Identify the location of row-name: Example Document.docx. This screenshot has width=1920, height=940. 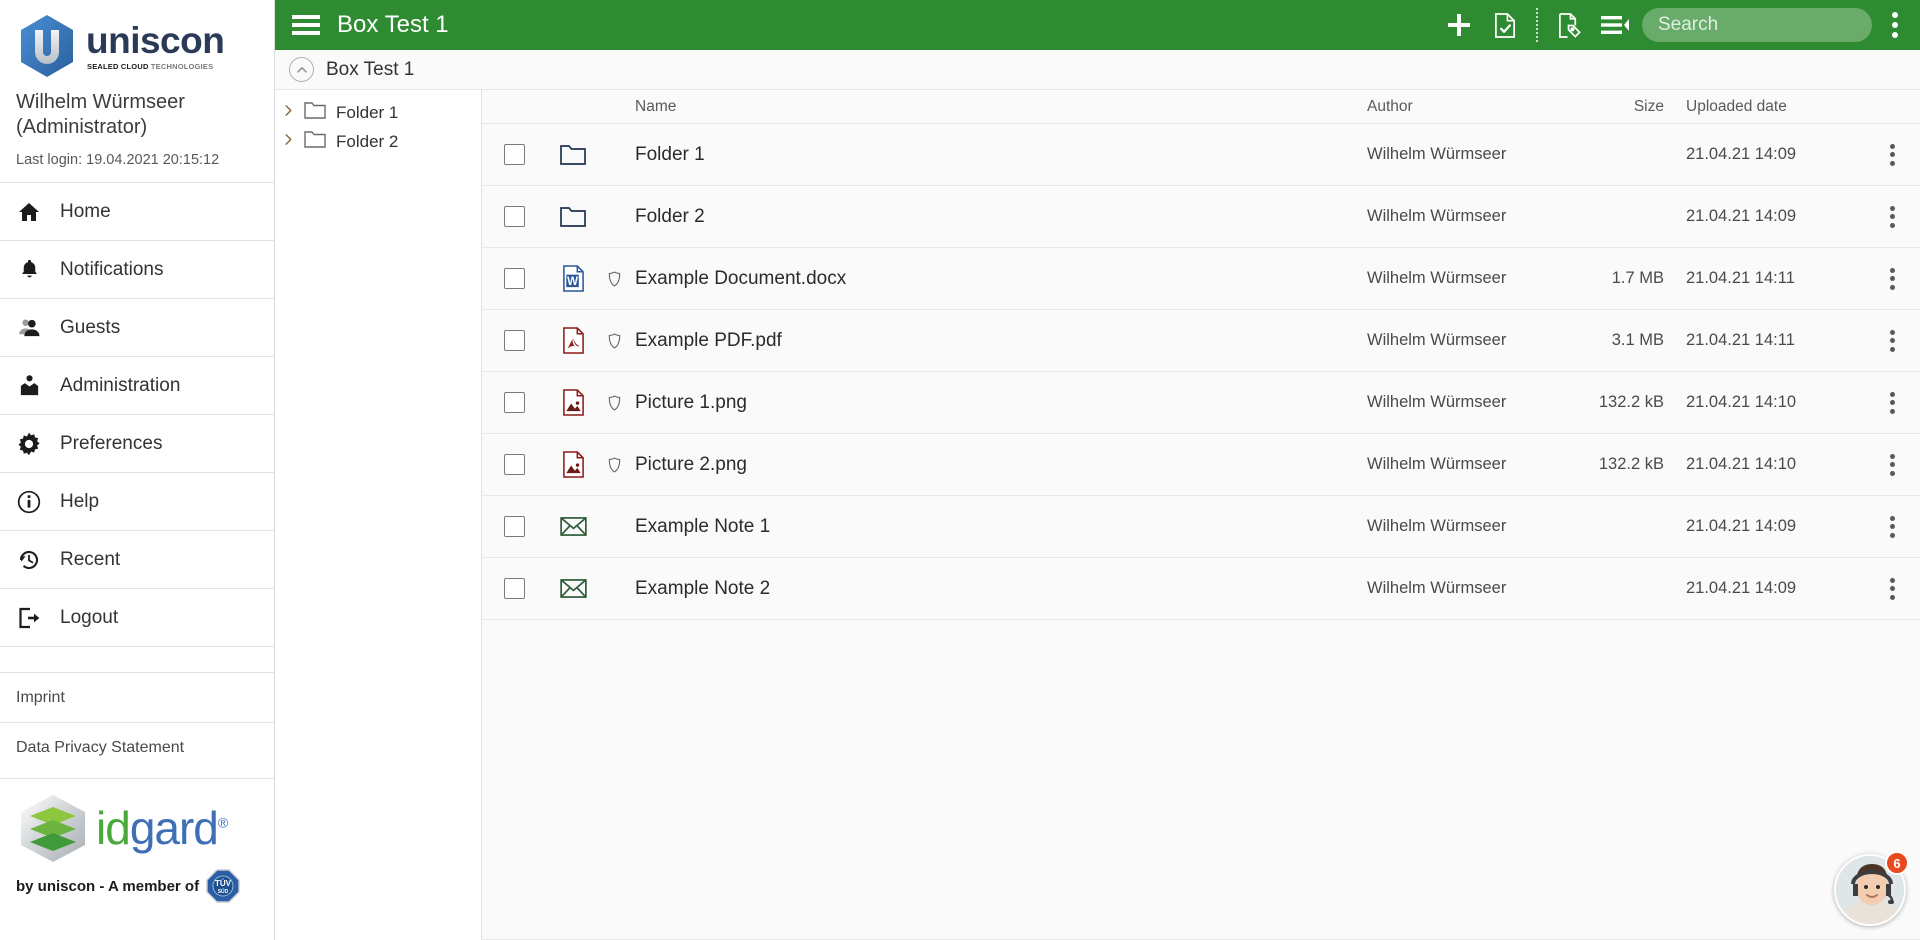
(997, 279).